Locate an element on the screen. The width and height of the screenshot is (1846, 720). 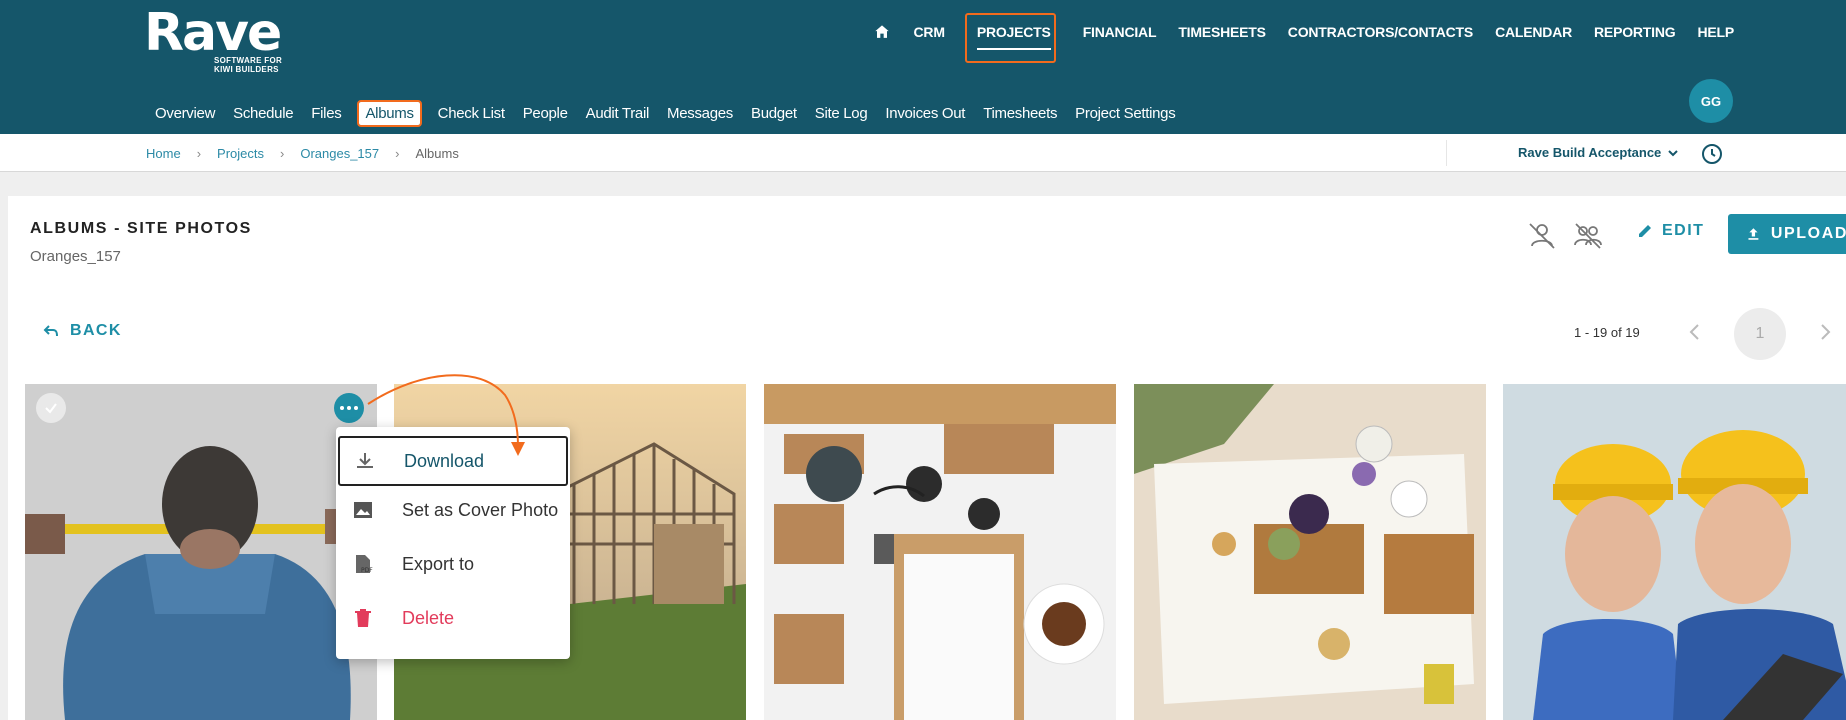
image-icon is located at coordinates (363, 510).